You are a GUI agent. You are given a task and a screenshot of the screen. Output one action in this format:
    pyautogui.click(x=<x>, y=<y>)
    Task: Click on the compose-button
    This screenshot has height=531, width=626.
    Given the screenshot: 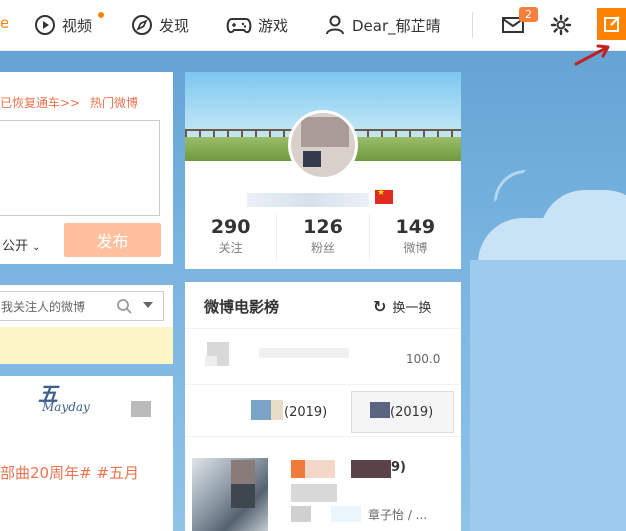 What is the action you would take?
    pyautogui.click(x=611, y=24)
    